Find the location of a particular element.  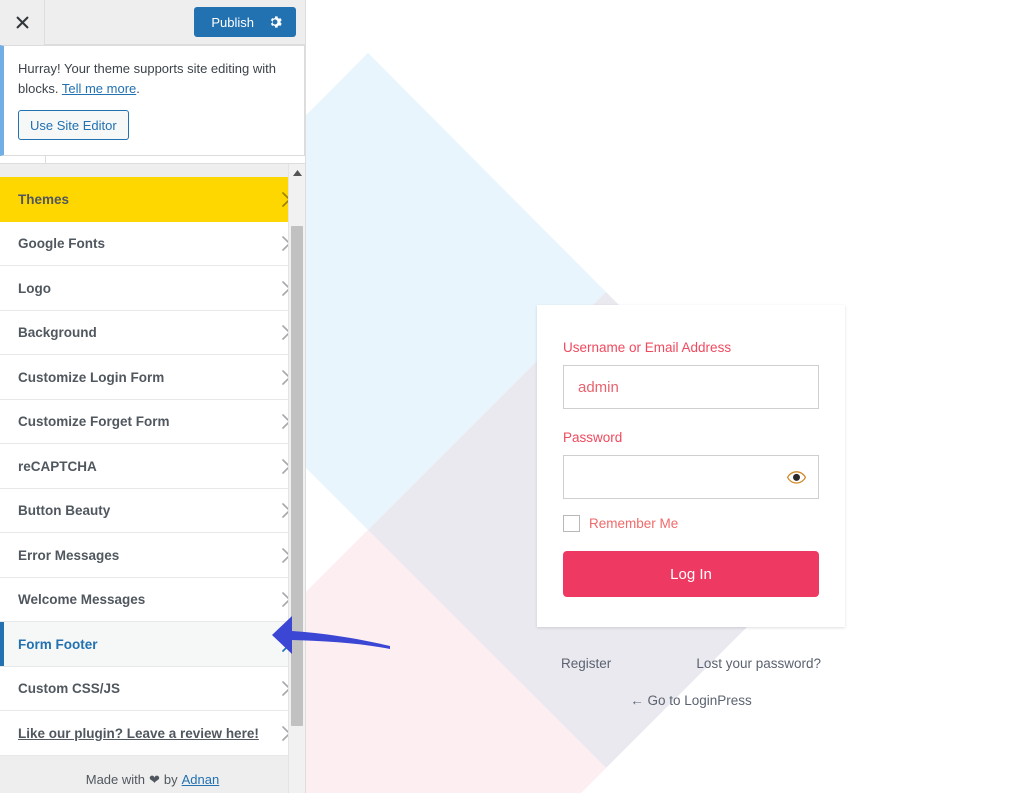

sidebar-item-button-beauty: Button Beauty is located at coordinates (152, 511).